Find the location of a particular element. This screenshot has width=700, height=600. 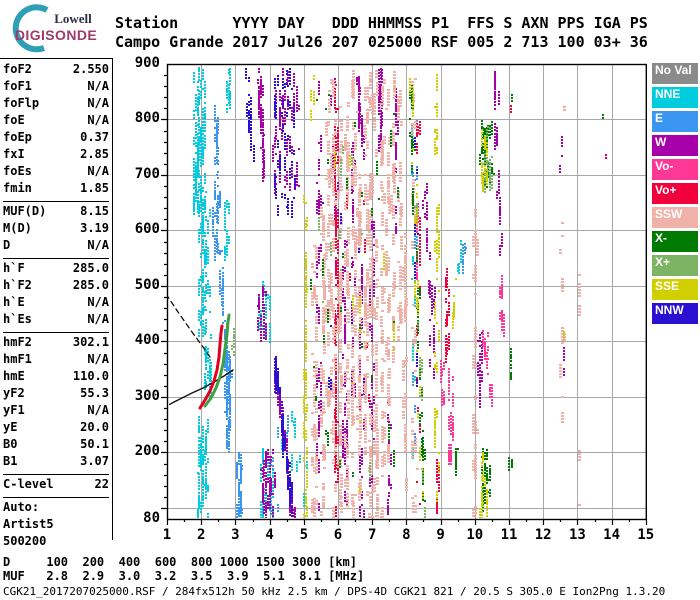

param-label: foF2 is located at coordinates (17, 69).